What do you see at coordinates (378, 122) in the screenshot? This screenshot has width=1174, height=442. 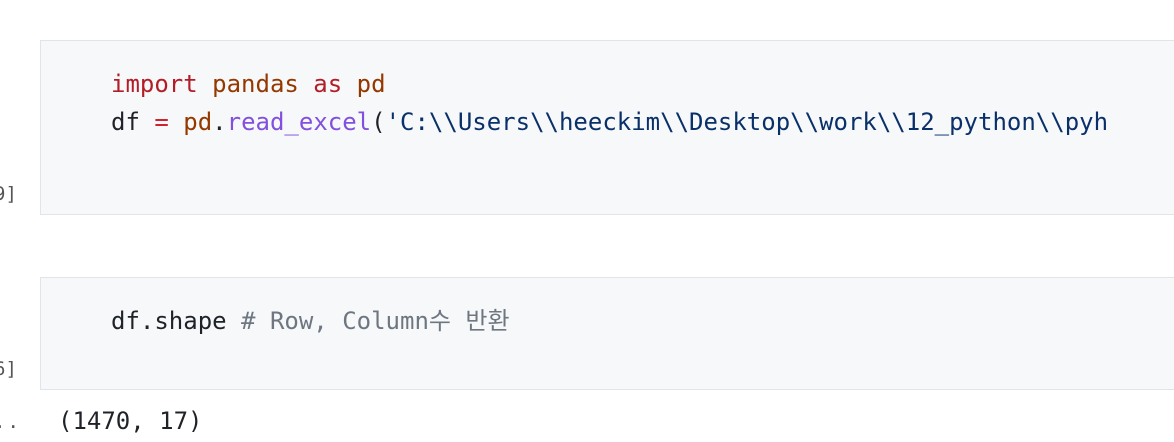 I see `open-paren: (` at bounding box center [378, 122].